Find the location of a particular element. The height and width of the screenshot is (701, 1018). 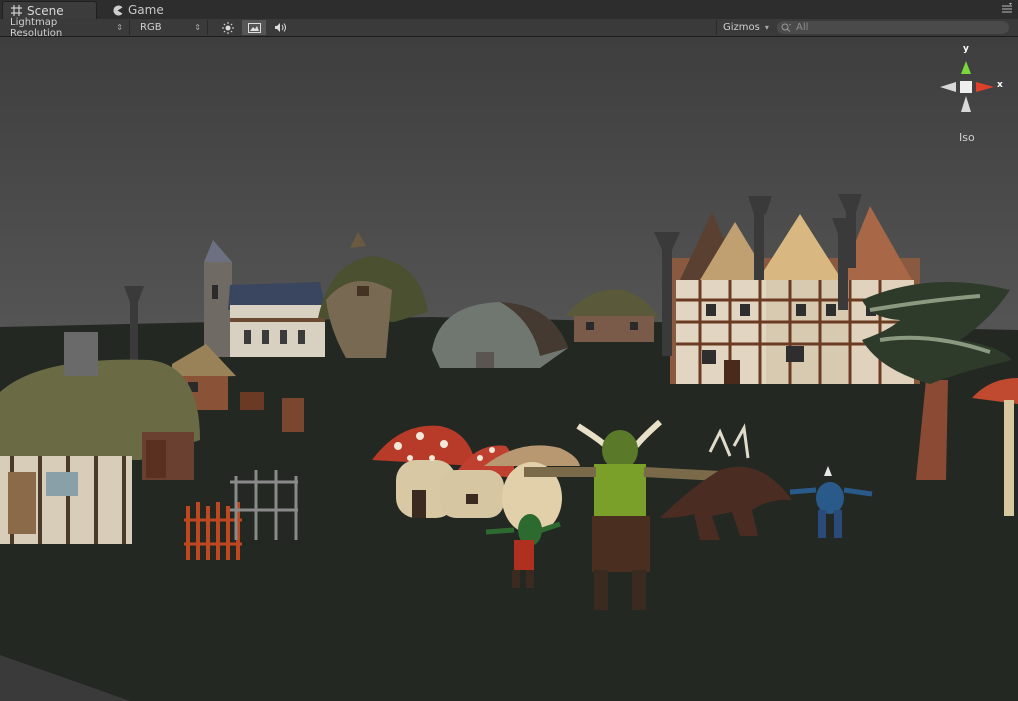

x-axis-label: x is located at coordinates (1000, 85).